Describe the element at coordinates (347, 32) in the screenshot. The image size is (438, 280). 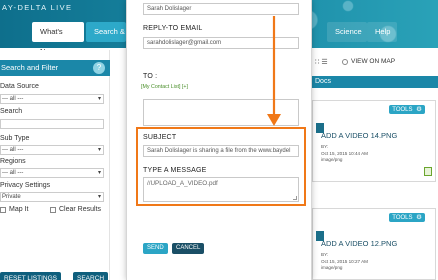
I see `nav-science: Science` at that location.